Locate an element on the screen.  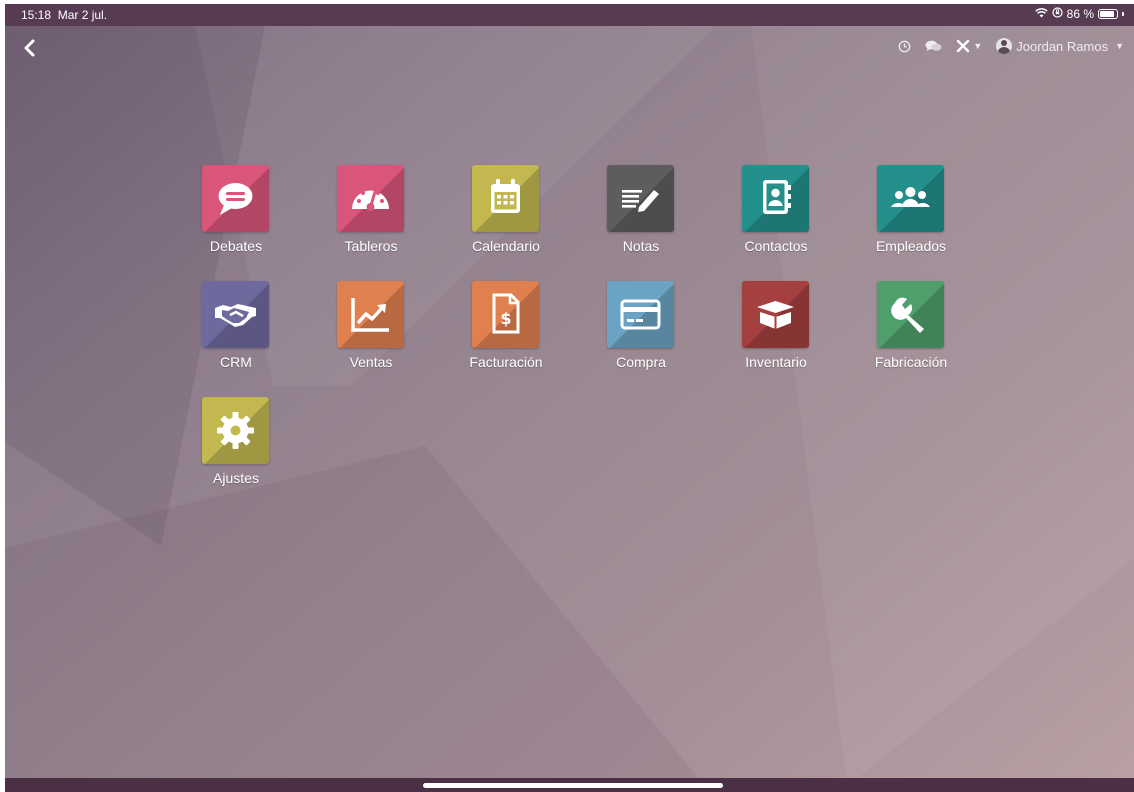
status-indicators: 86 % is located at coordinates (1079, 14).